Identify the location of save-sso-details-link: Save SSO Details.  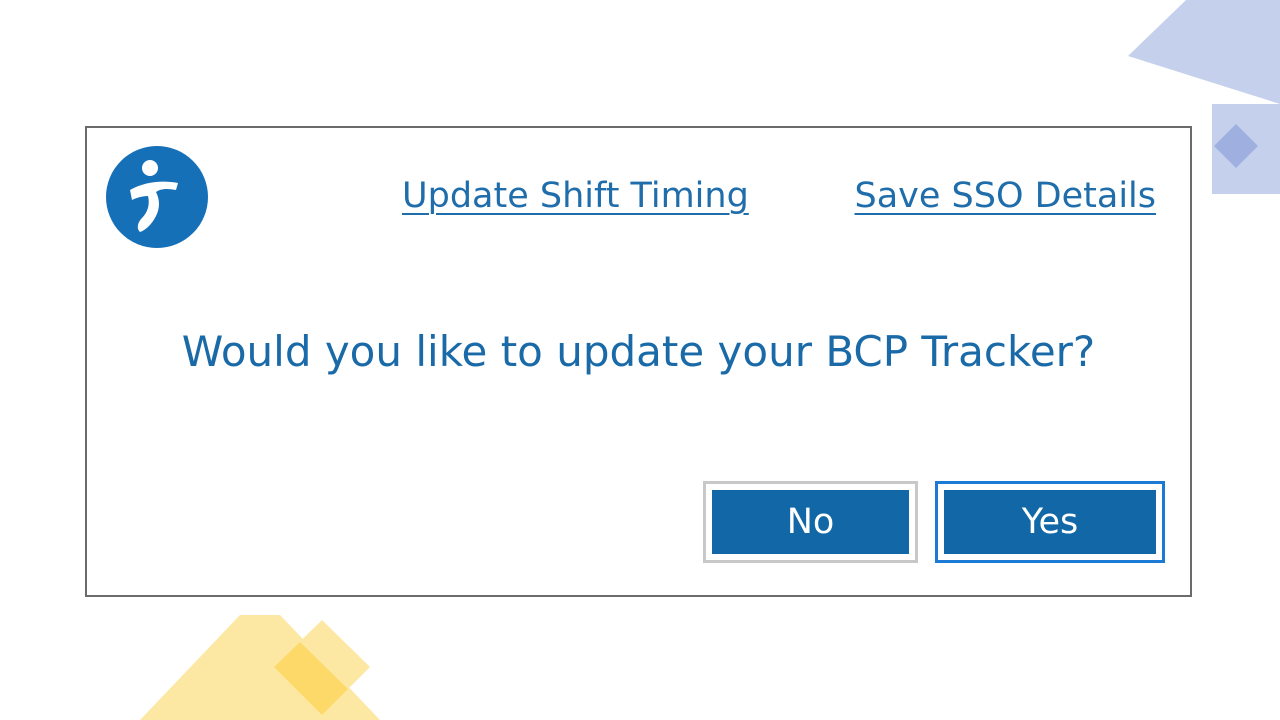
(1005, 196).